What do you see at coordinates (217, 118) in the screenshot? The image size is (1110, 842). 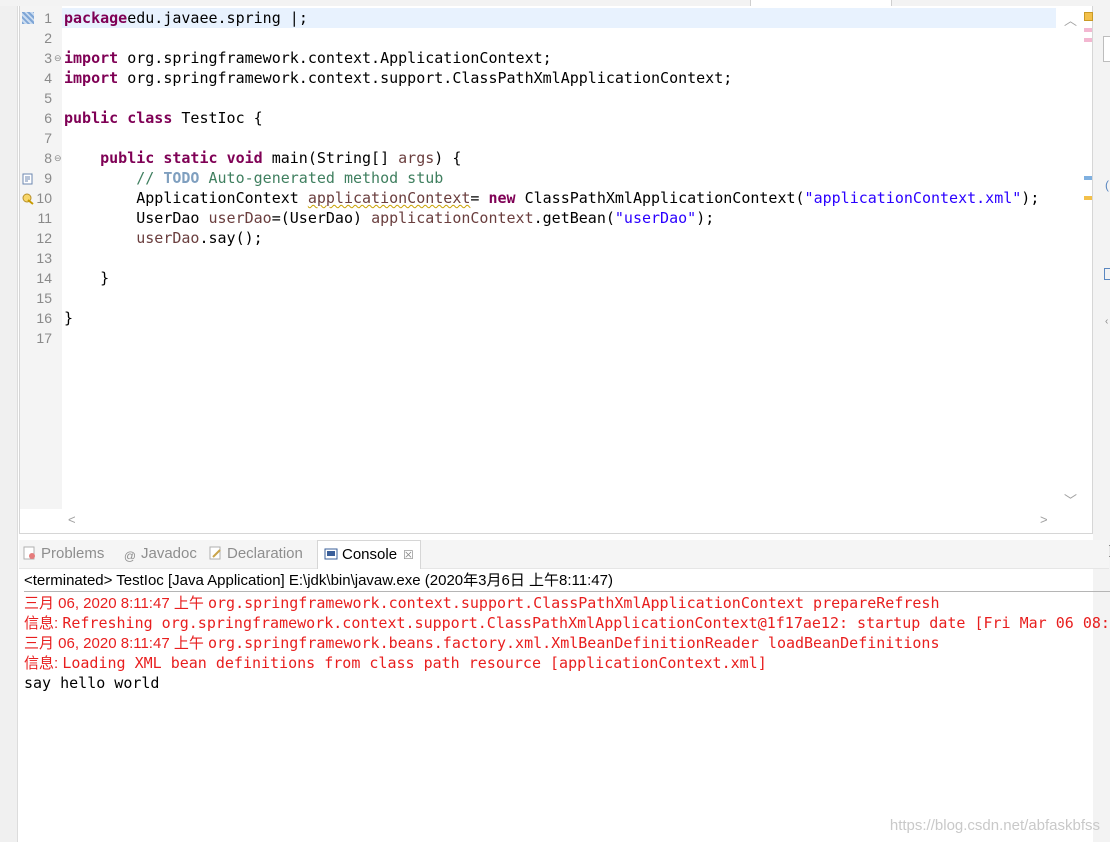 I see `code-token: TestIoc {` at bounding box center [217, 118].